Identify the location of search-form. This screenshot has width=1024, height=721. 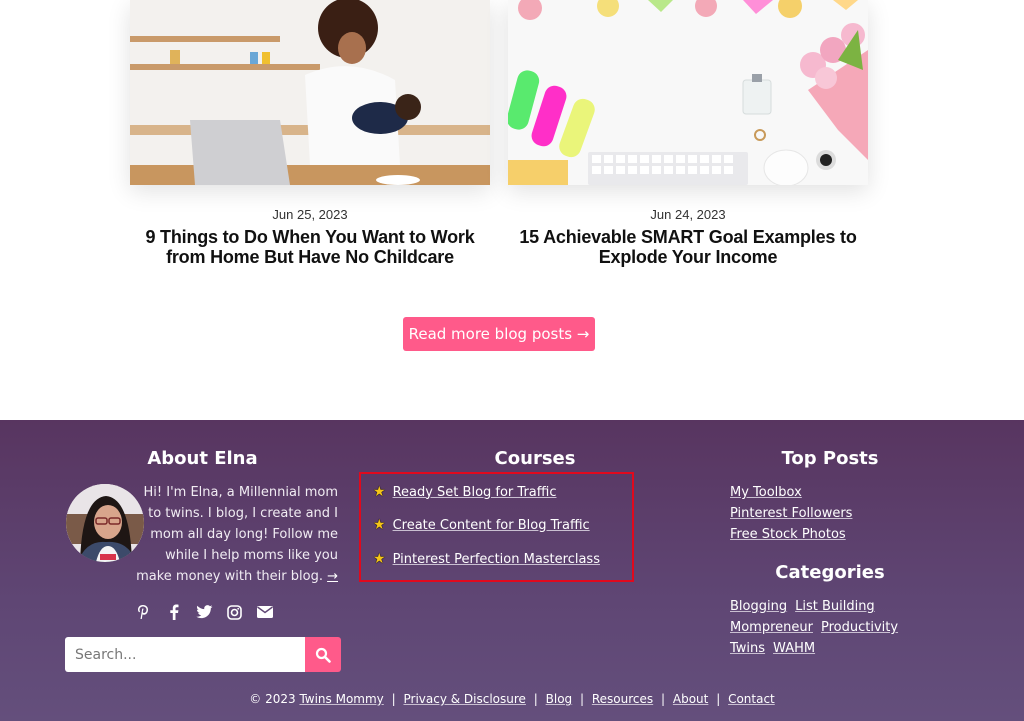
(203, 654).